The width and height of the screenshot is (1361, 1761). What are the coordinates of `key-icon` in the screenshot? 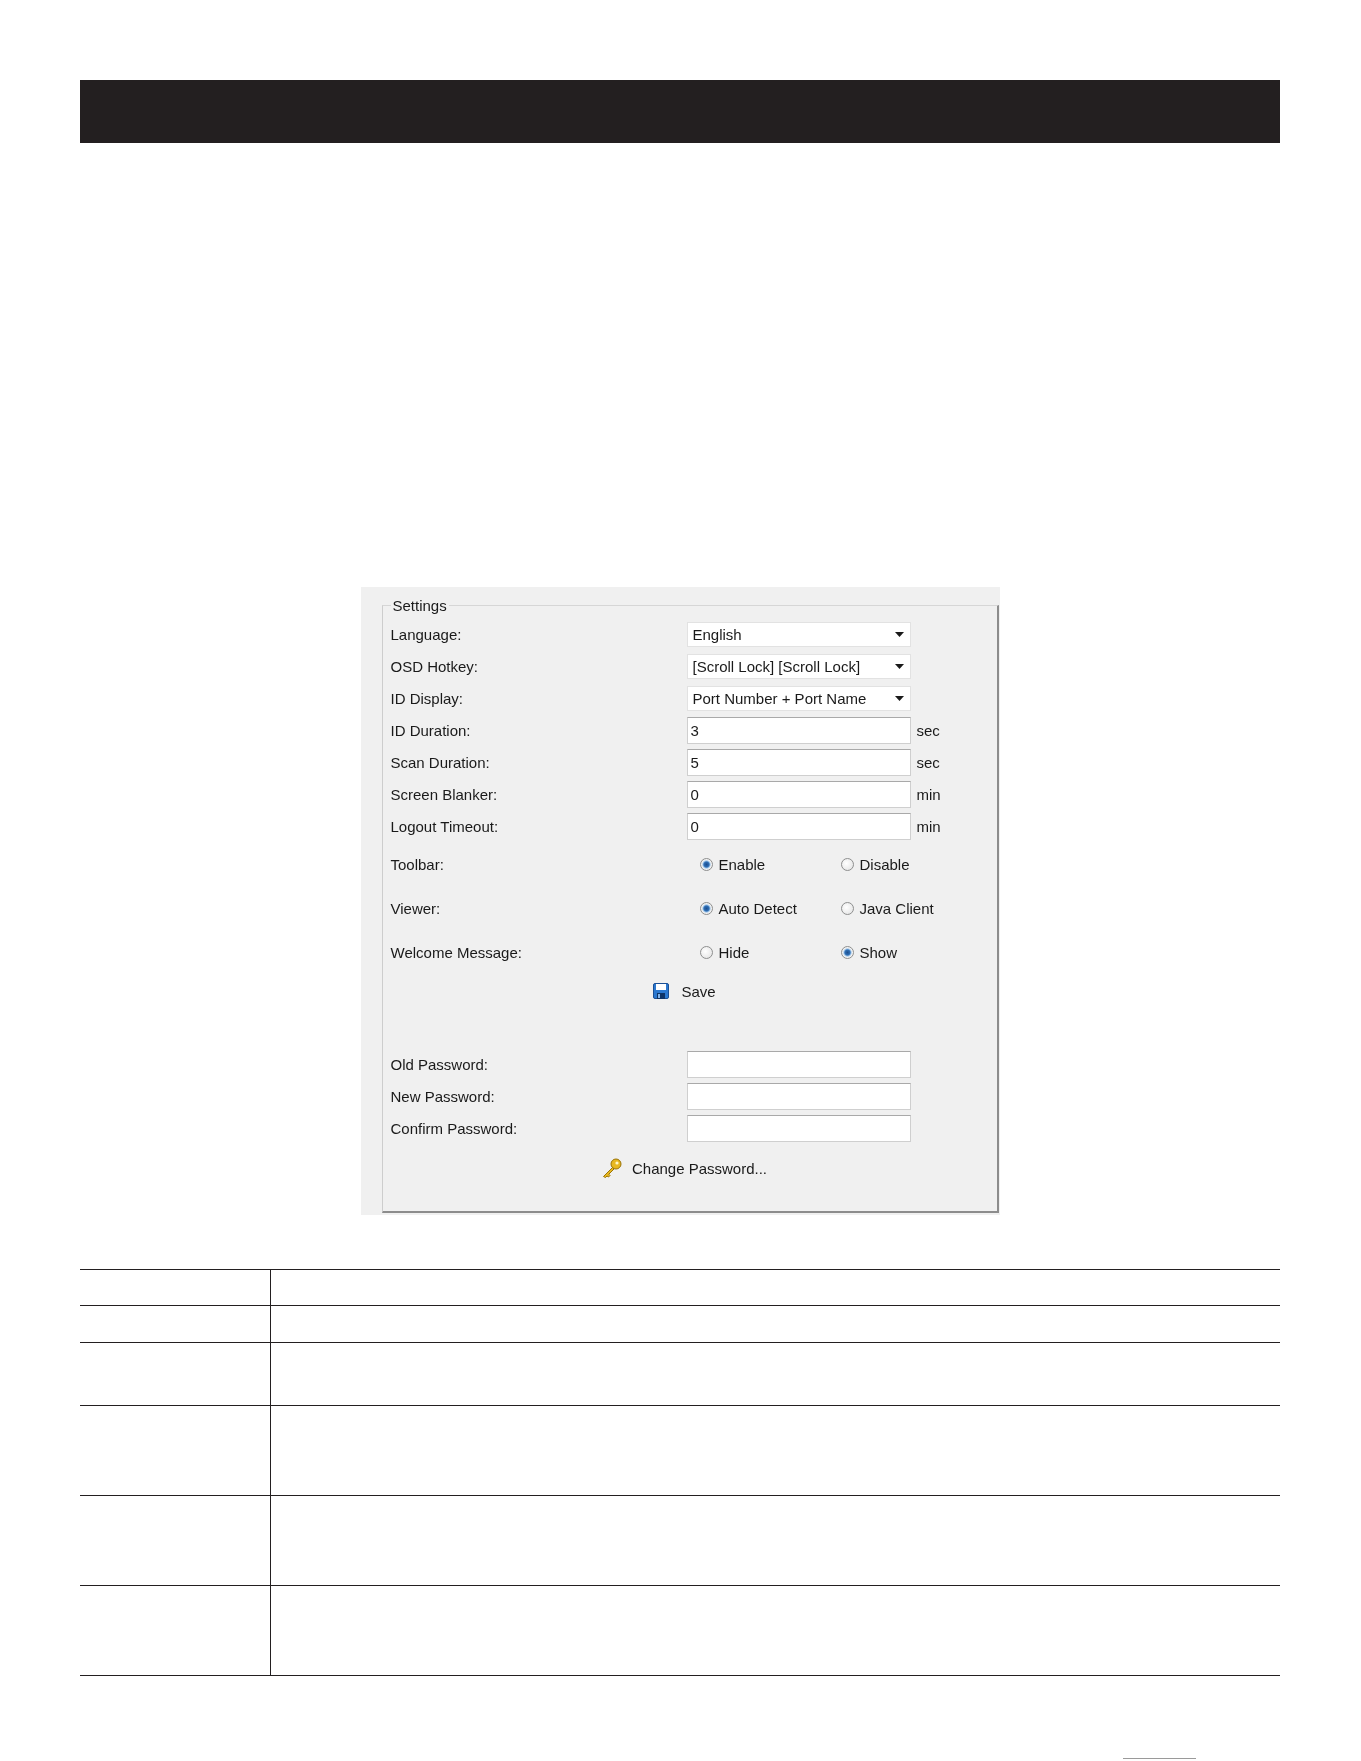 It's located at (611, 1168).